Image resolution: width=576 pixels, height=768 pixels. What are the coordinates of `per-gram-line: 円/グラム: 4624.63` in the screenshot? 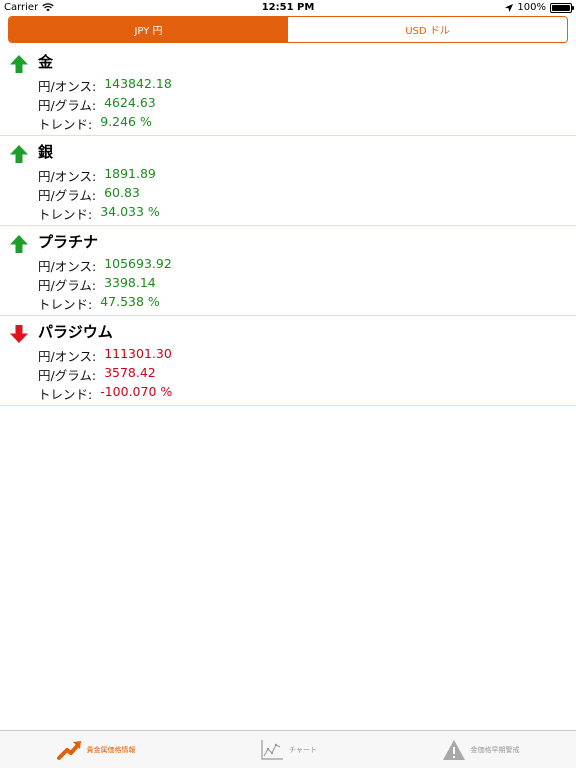 It's located at (97, 104).